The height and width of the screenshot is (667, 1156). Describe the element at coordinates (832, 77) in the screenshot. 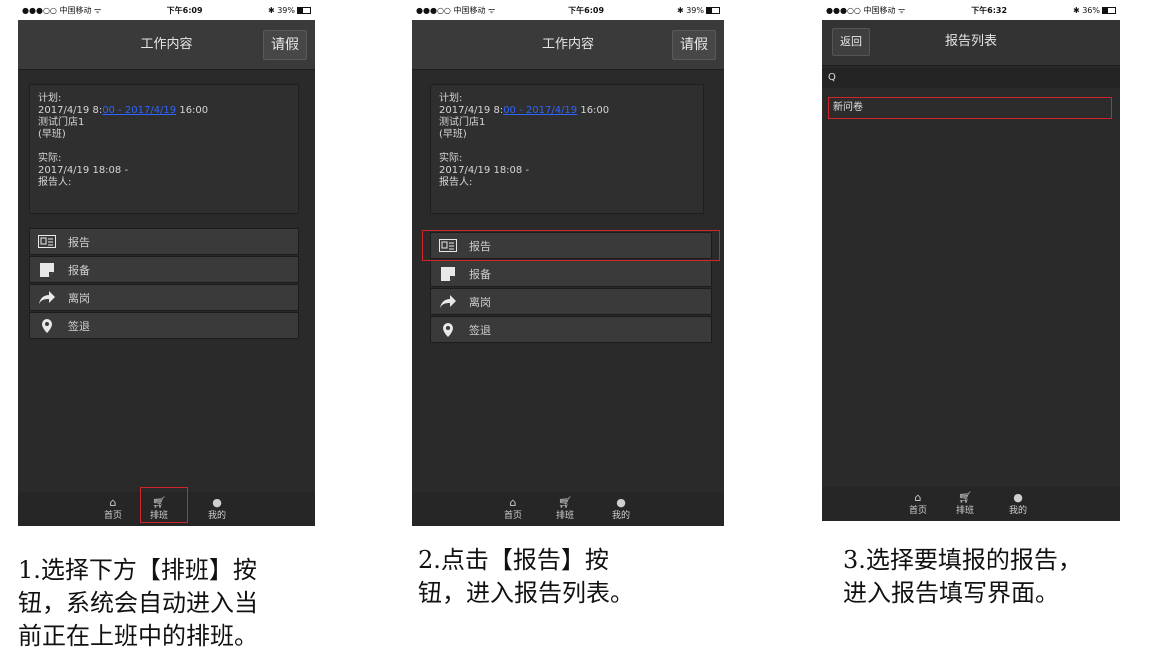

I see `search-icon: Q` at that location.